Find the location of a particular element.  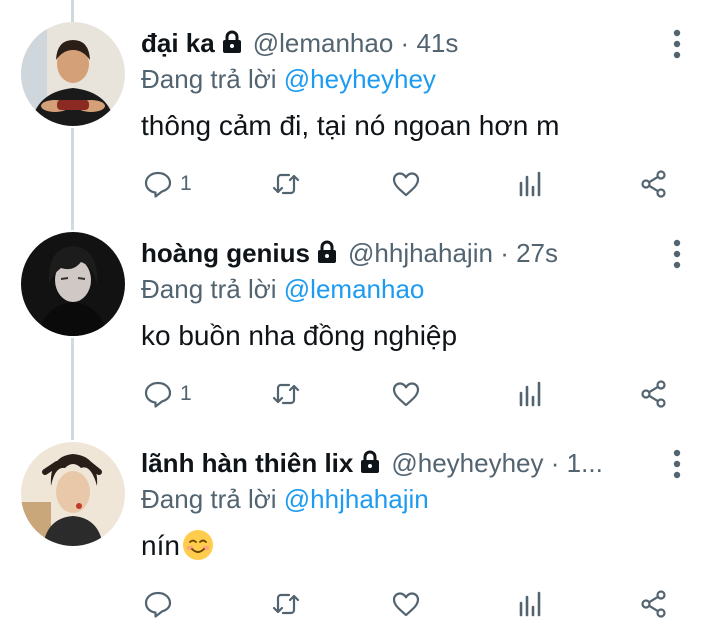

tweet-actions is located at coordinates (411, 604).